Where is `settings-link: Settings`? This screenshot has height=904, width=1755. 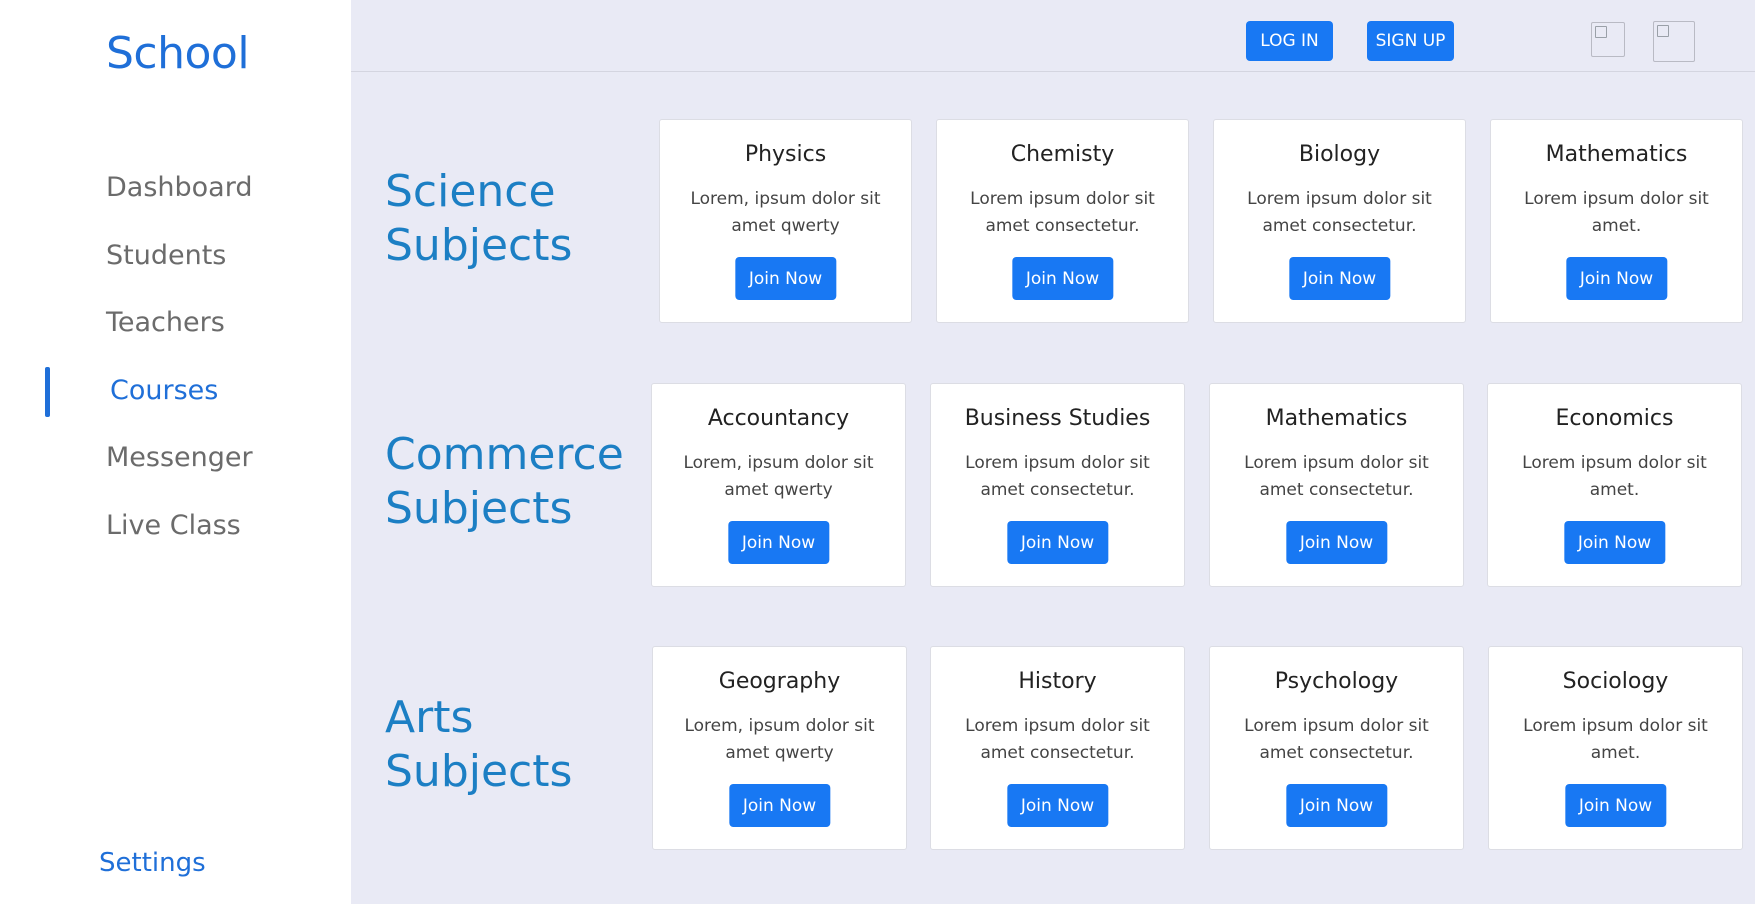
settings-link: Settings is located at coordinates (152, 863).